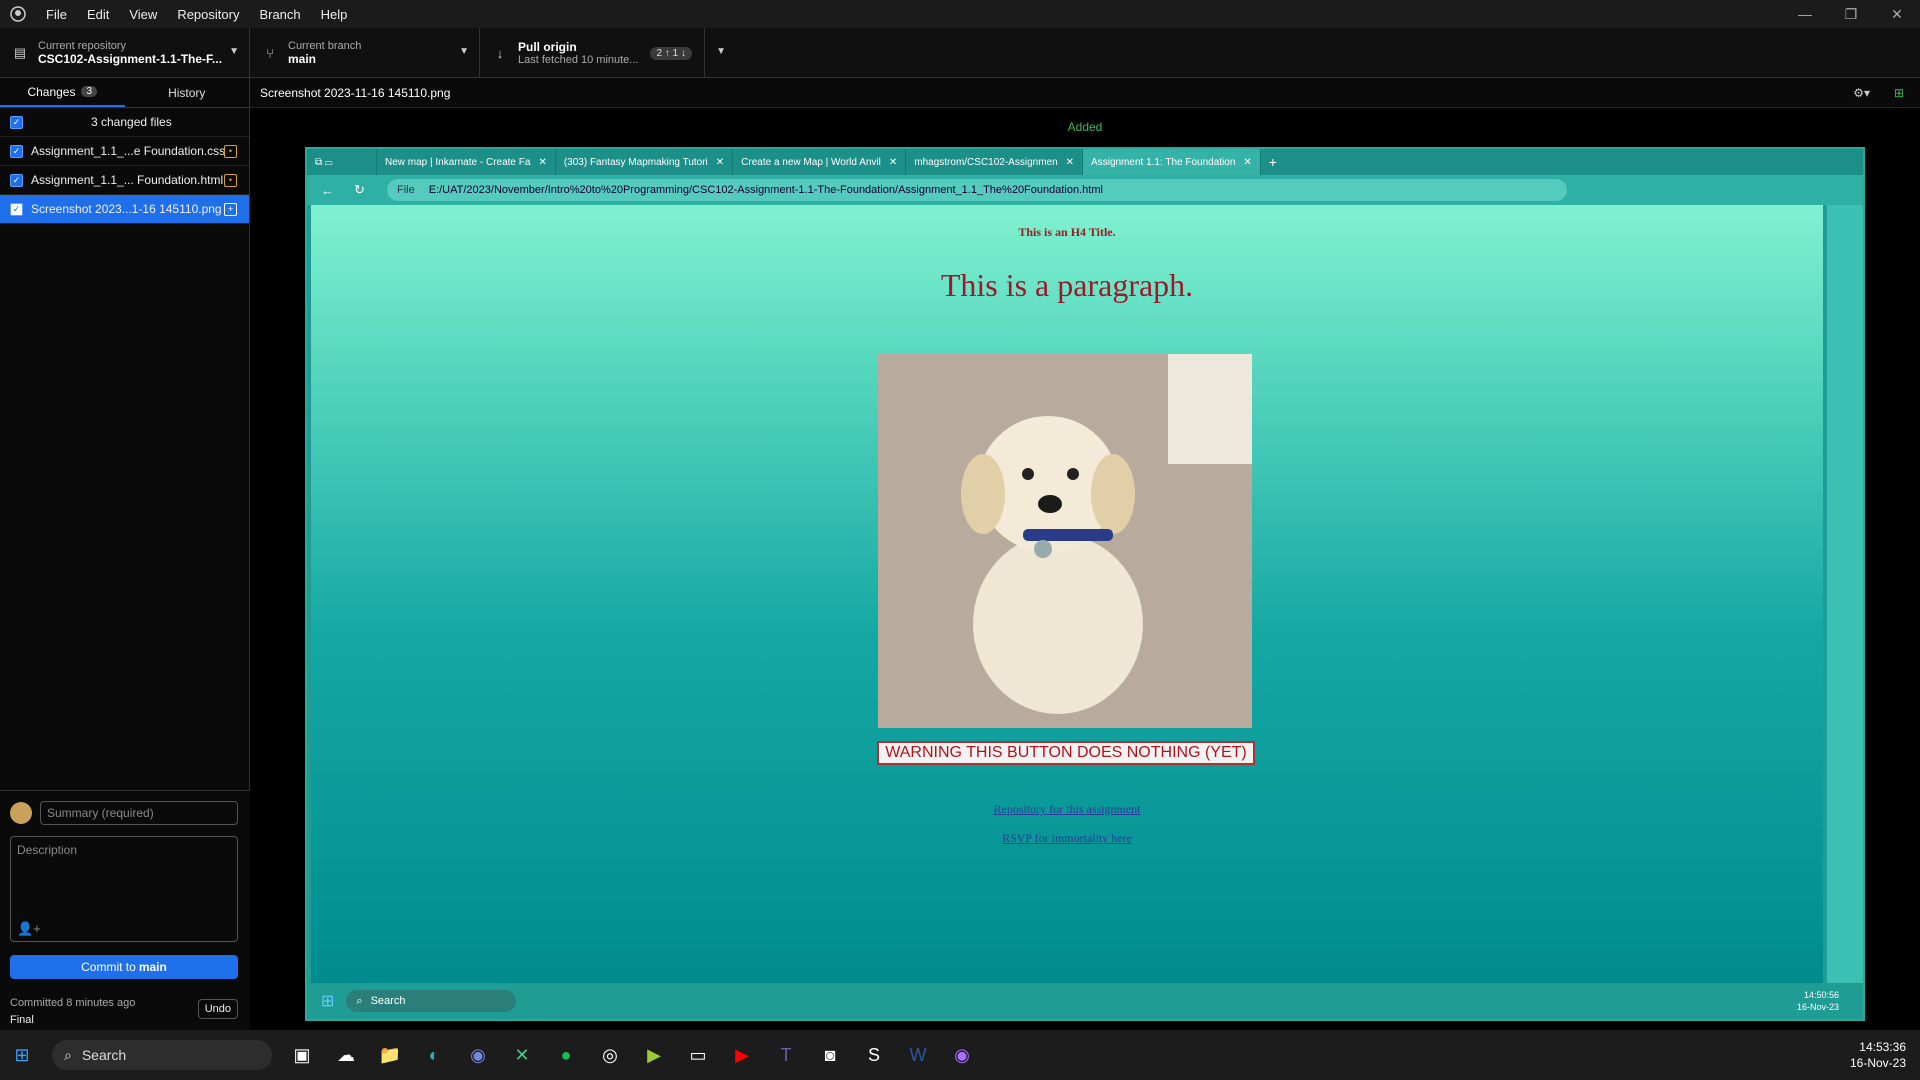 This screenshot has height=1080, width=1920. What do you see at coordinates (1861, 93) in the screenshot?
I see `gear-icon: ⚙▾` at bounding box center [1861, 93].